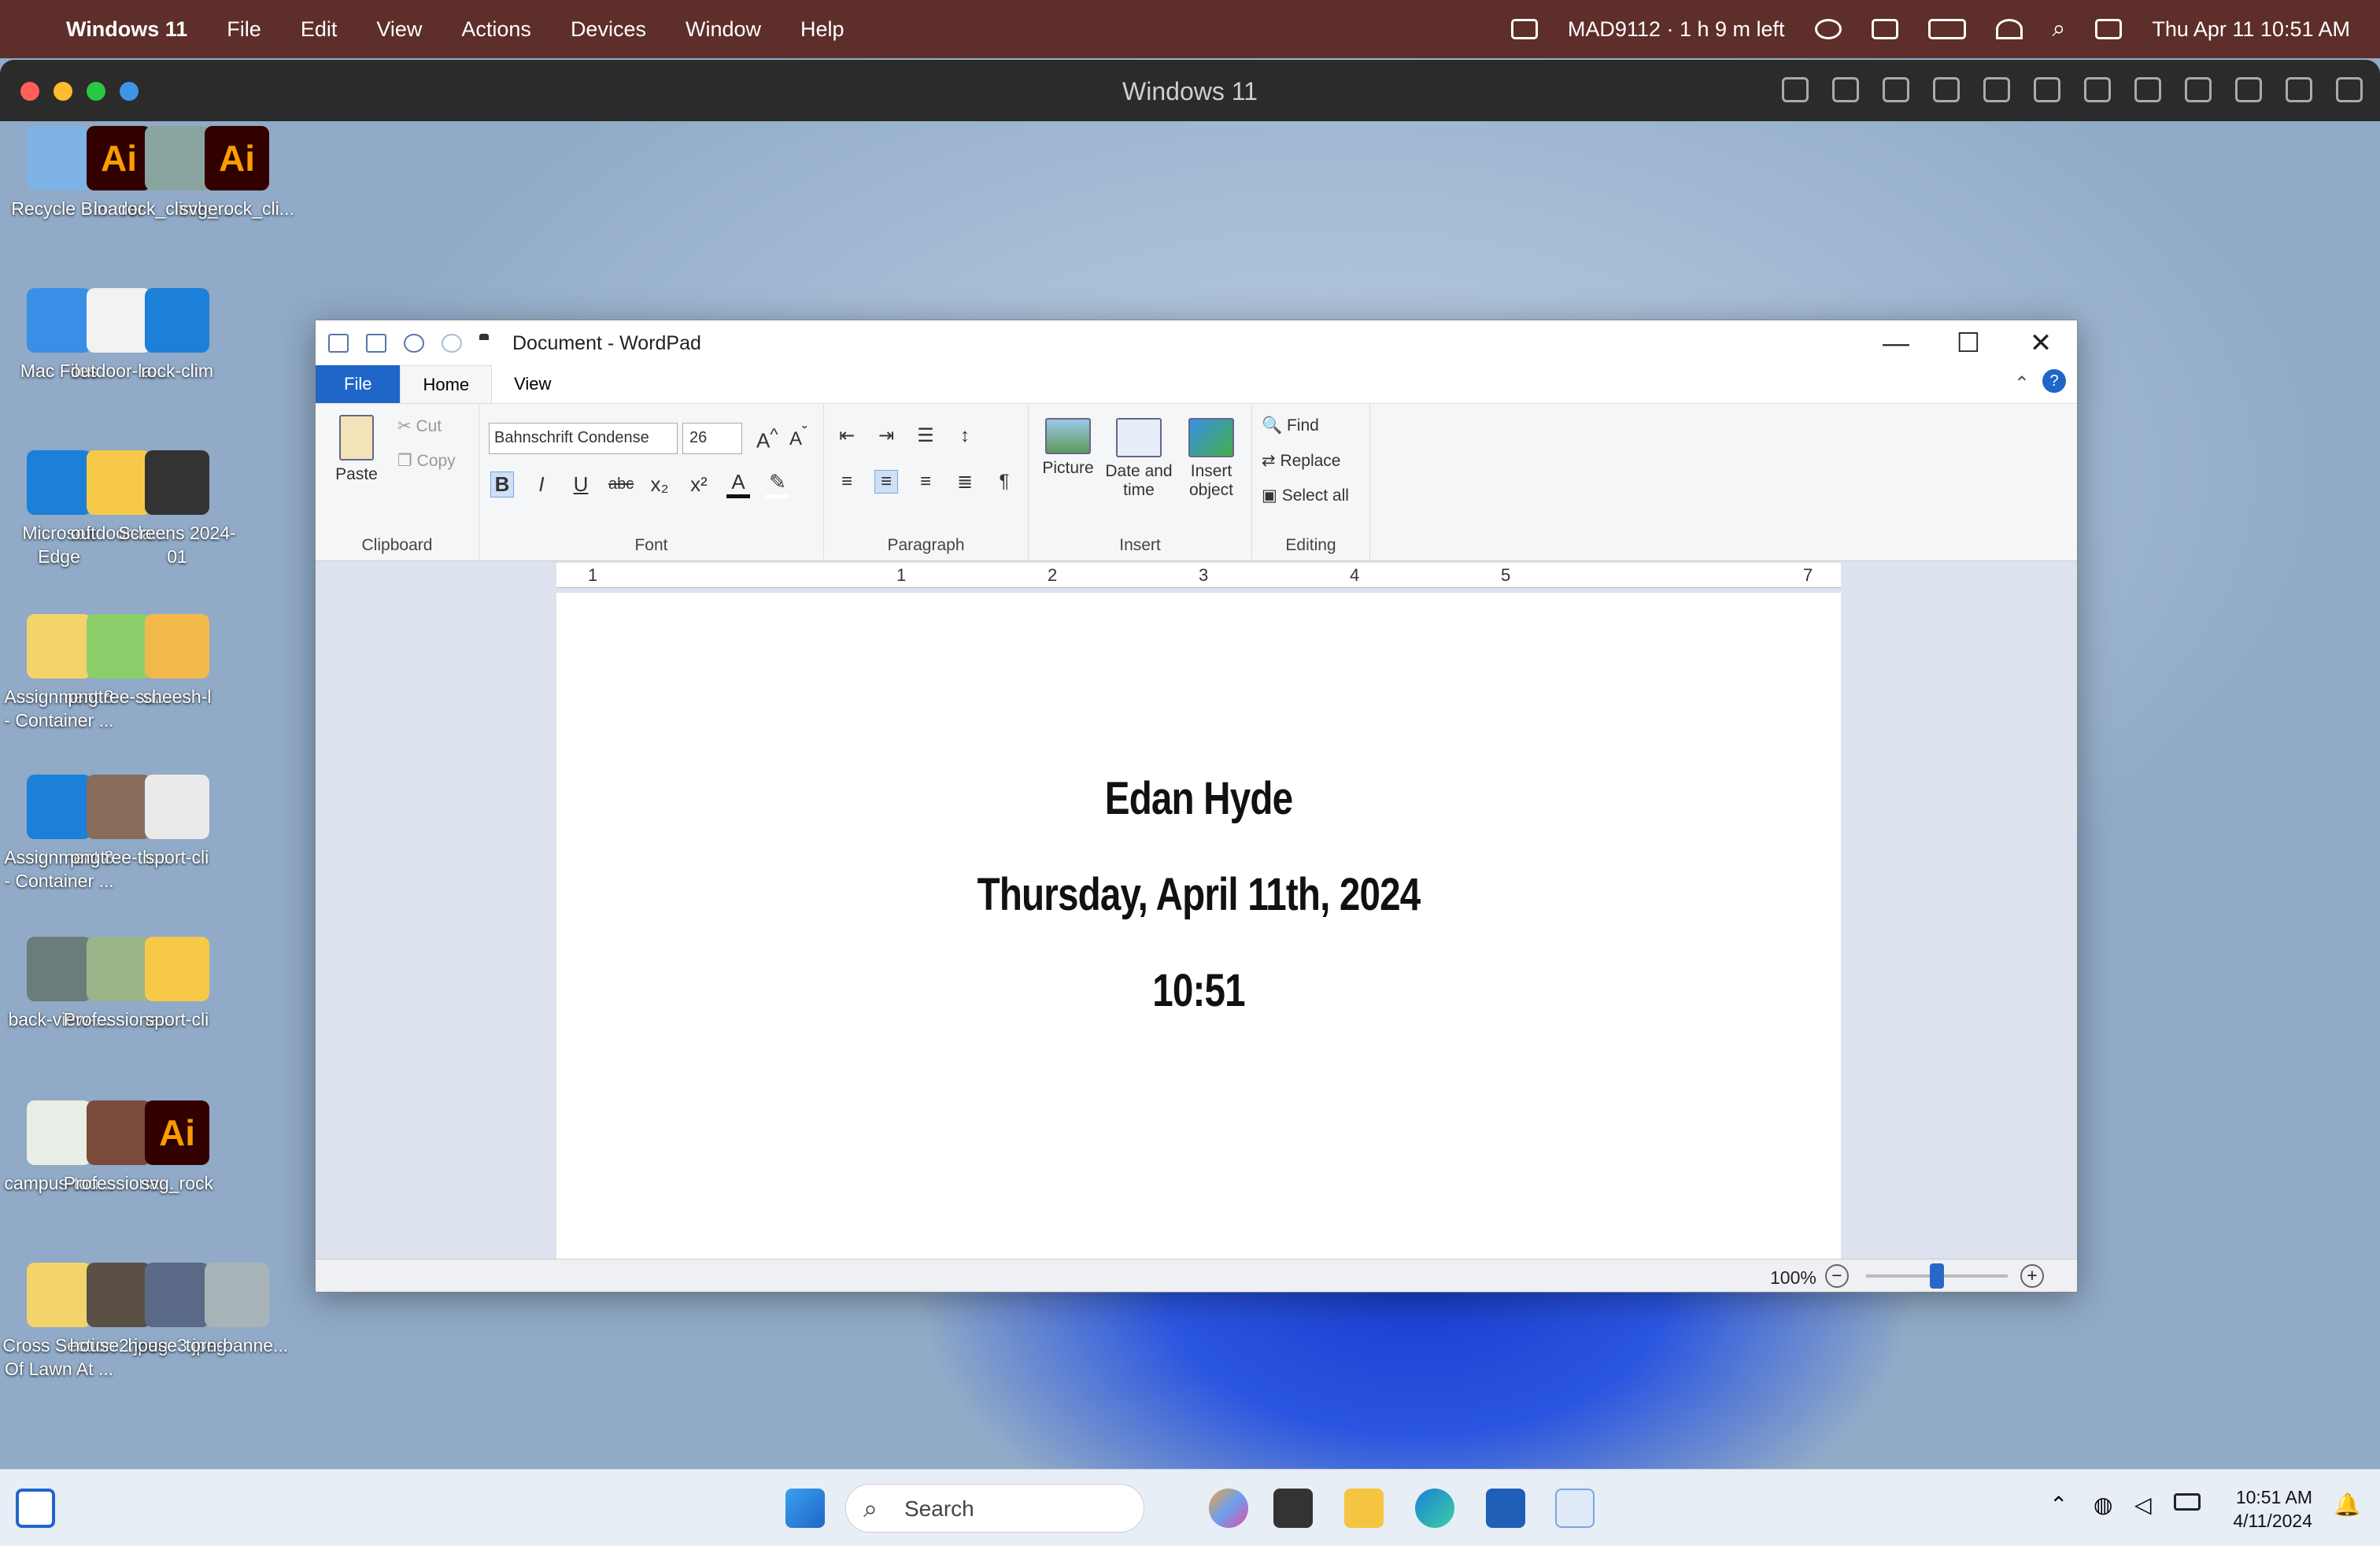 This screenshot has height=1546, width=2380. I want to click on ruler: 1 1 2 3 4 5 7, so click(1198, 575).